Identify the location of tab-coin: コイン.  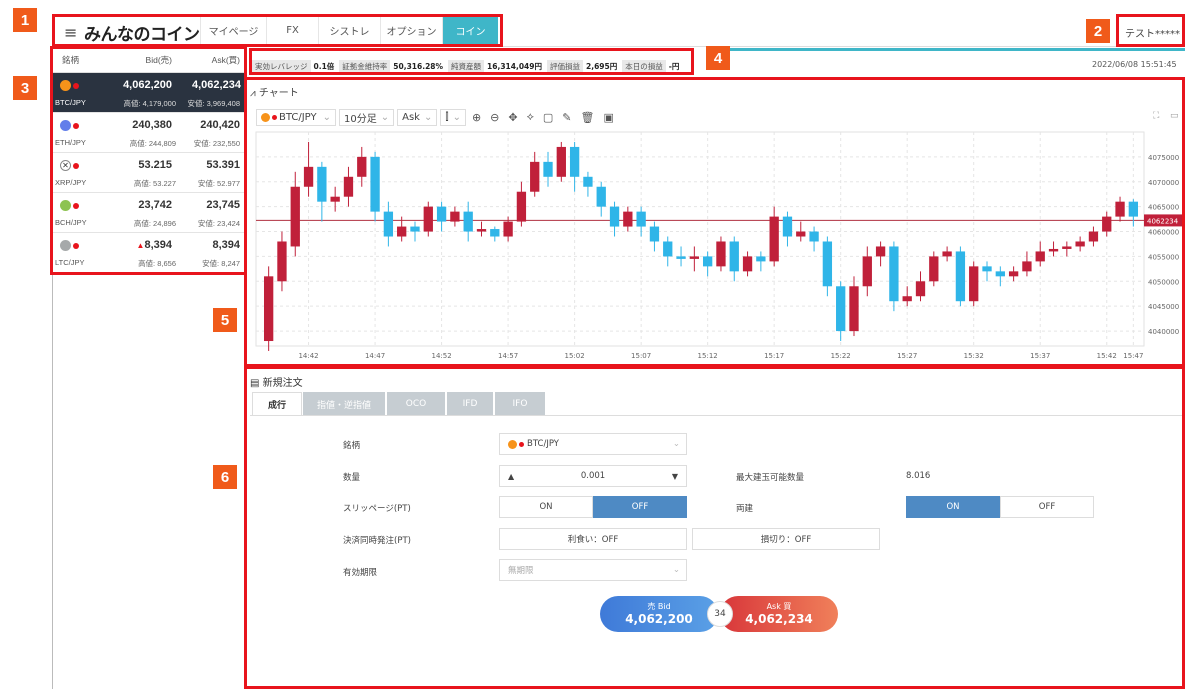
(470, 30).